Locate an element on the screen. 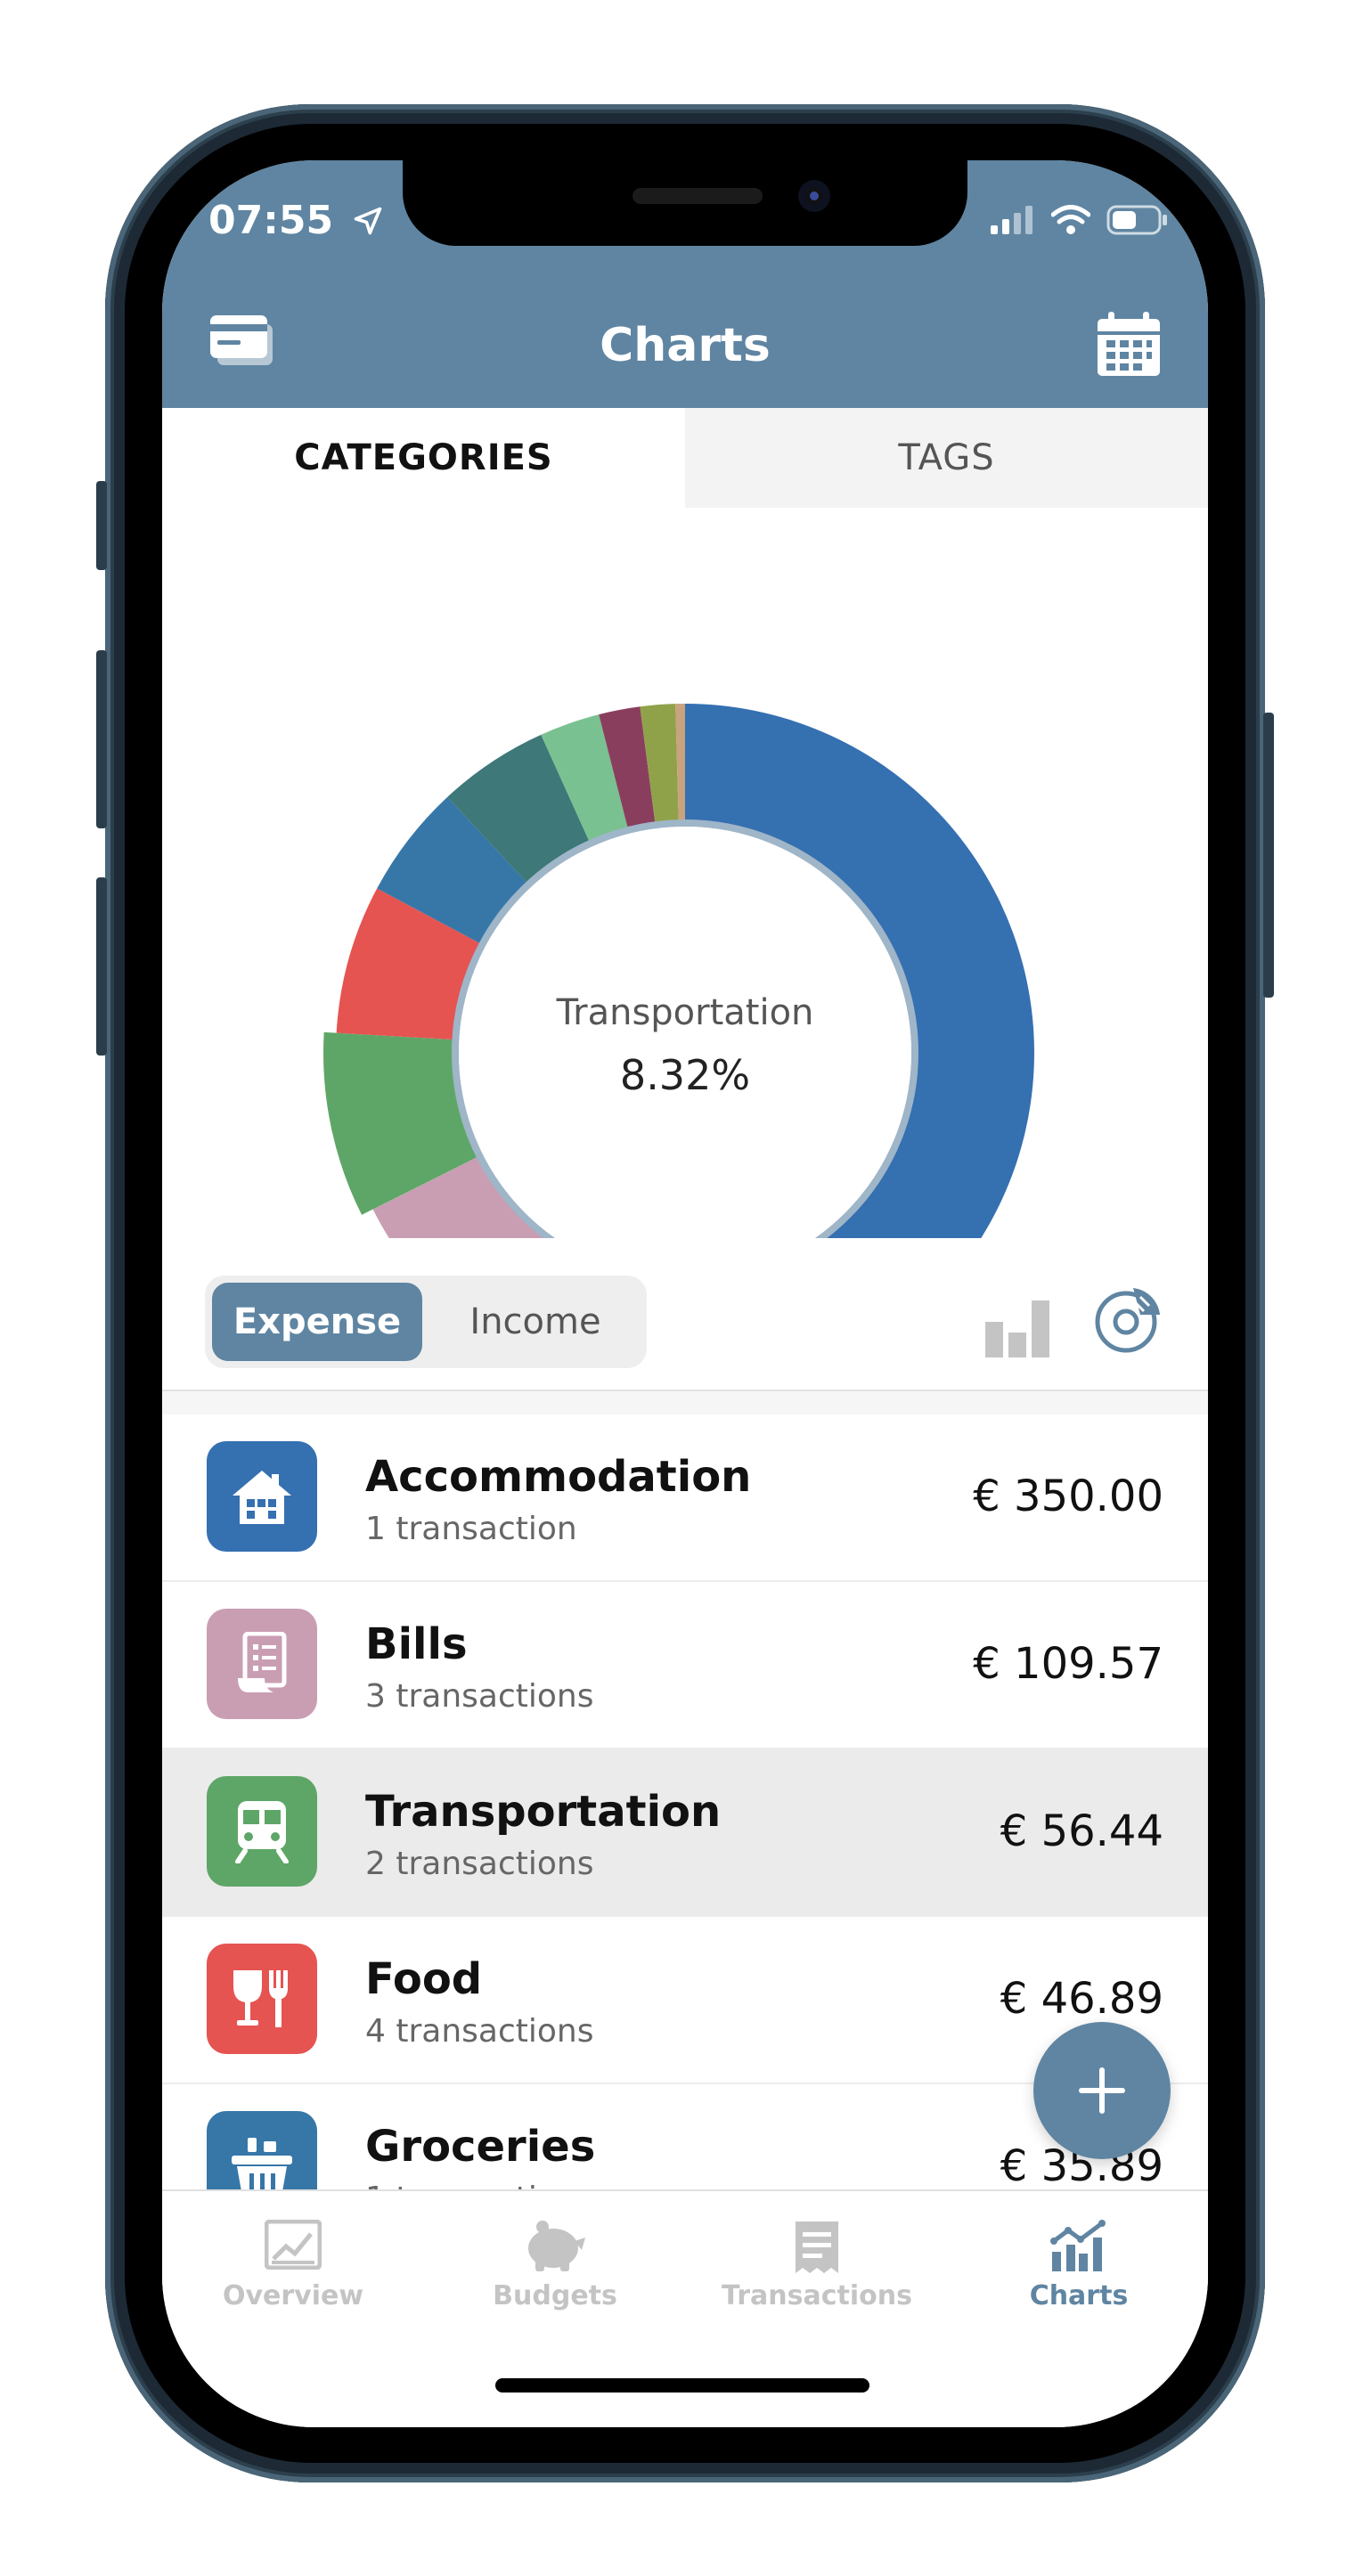  nav-budgets: Budgets is located at coordinates (555, 2258).